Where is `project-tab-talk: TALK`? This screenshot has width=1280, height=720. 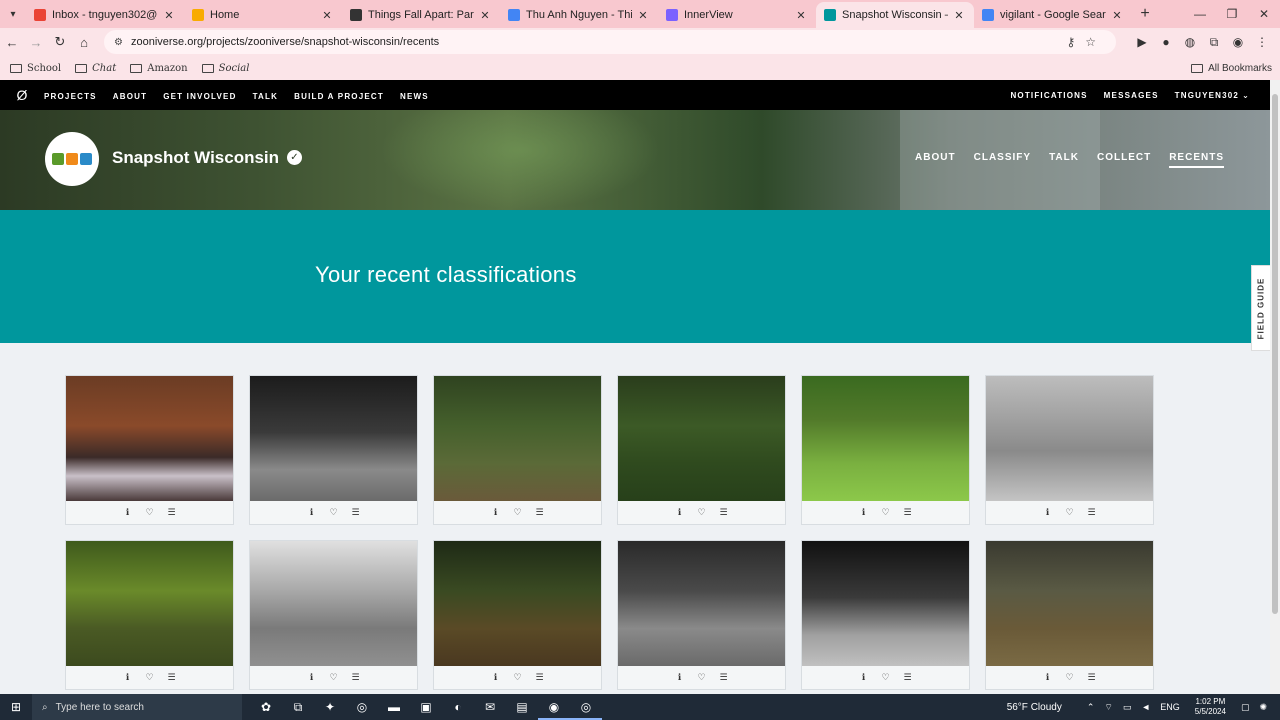 project-tab-talk: TALK is located at coordinates (1064, 160).